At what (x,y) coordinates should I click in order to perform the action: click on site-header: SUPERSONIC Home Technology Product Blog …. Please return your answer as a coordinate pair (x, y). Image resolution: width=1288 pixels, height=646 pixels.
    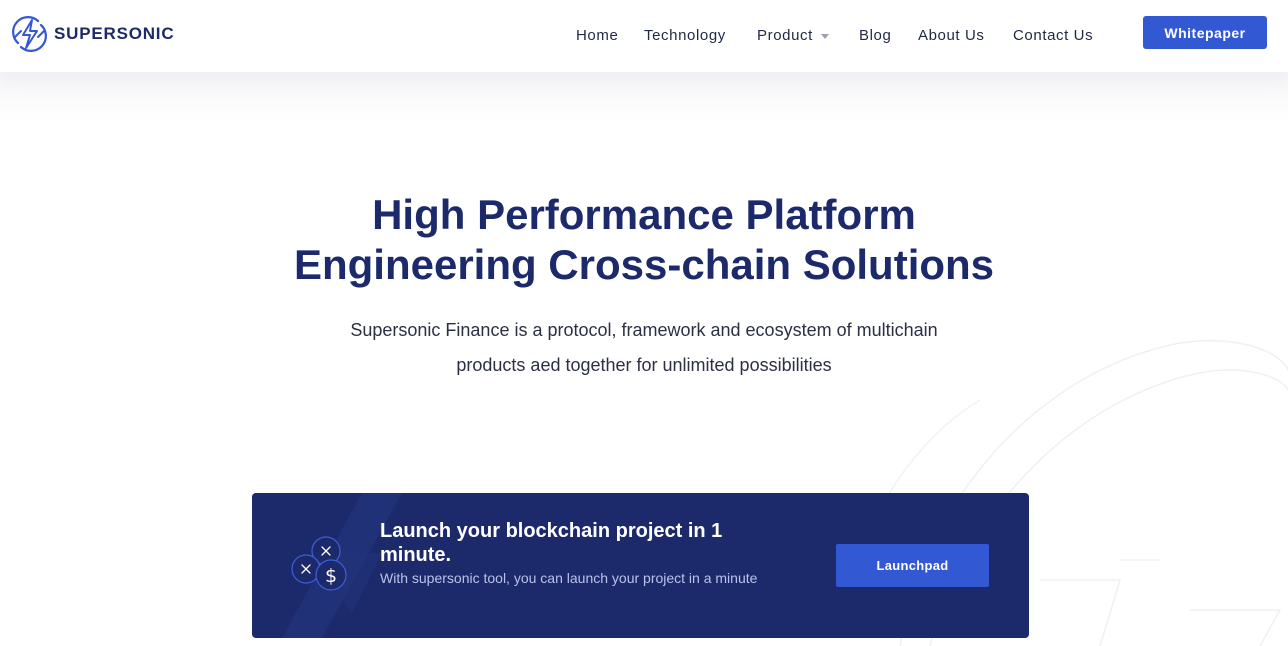
    Looking at the image, I should click on (644, 36).